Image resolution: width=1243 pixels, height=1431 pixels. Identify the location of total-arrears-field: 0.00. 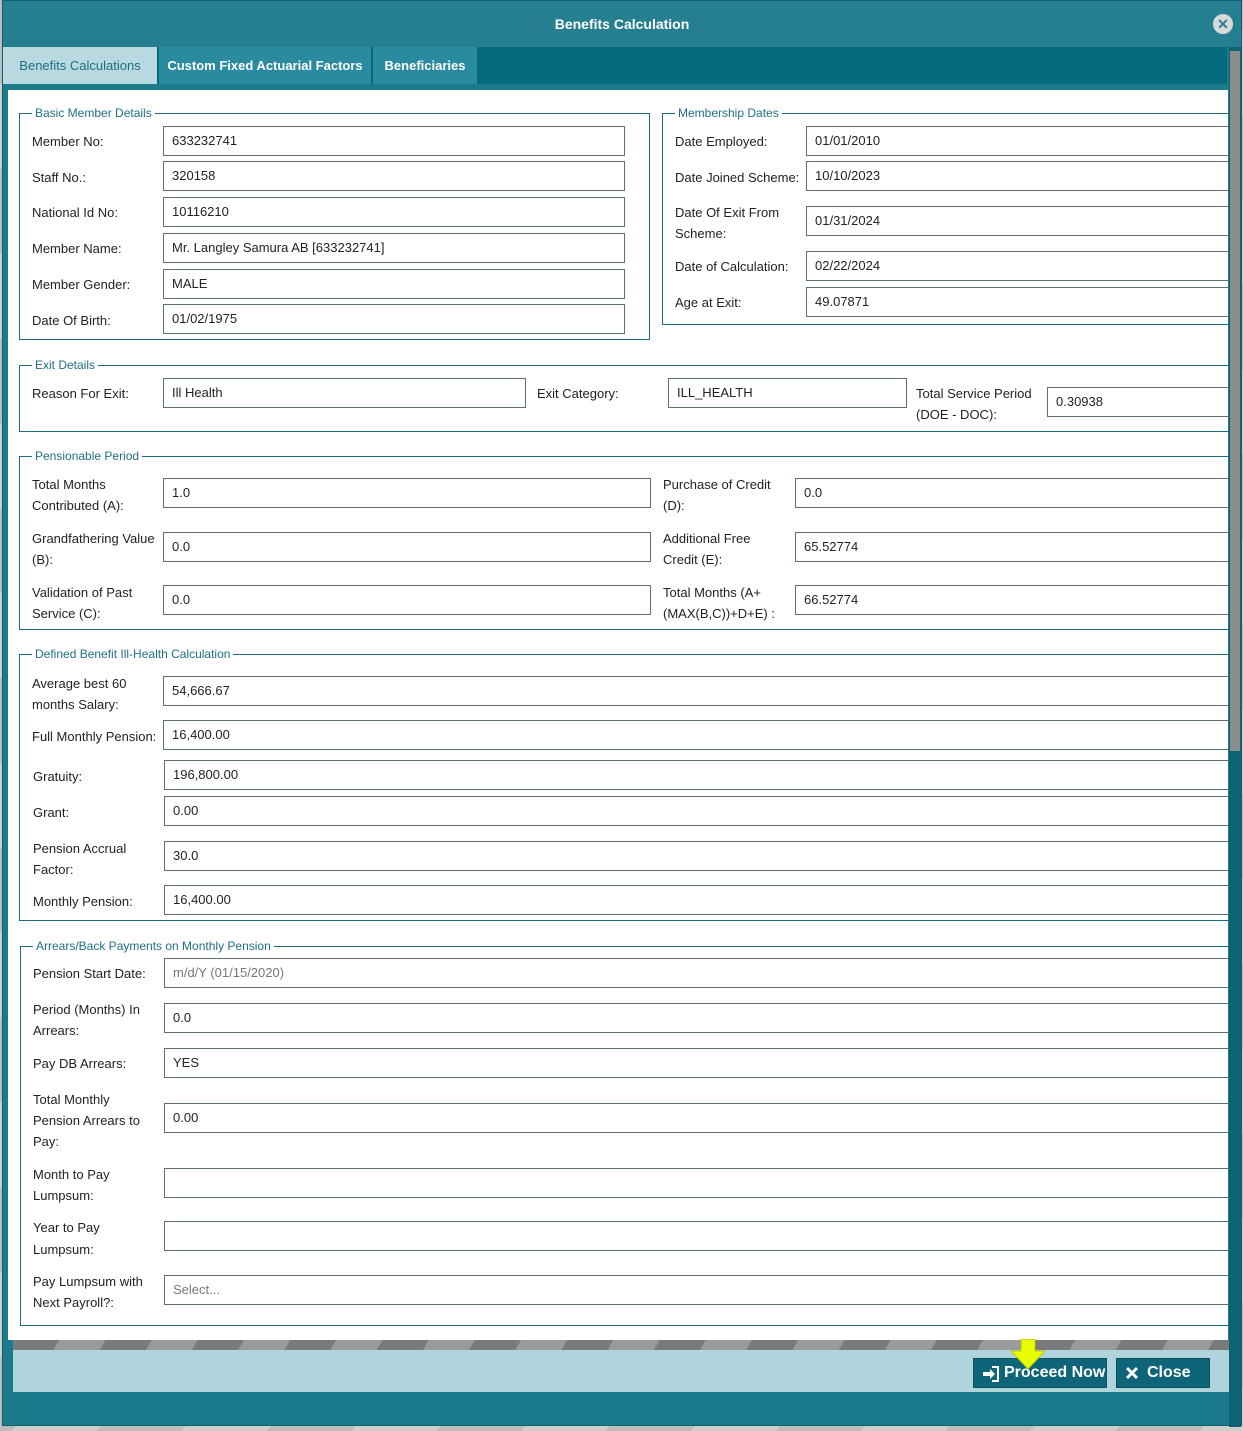
(696, 1118).